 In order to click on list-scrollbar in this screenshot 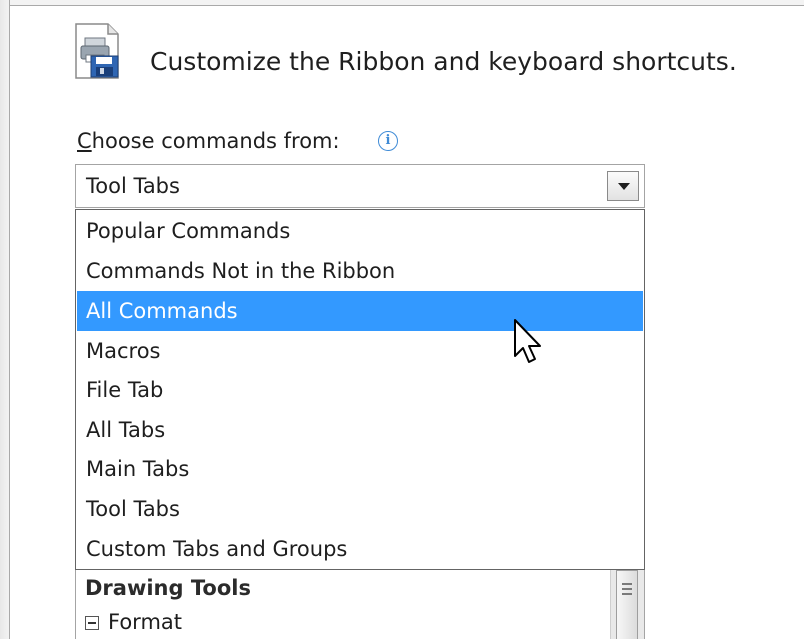, I will do `click(627, 604)`.